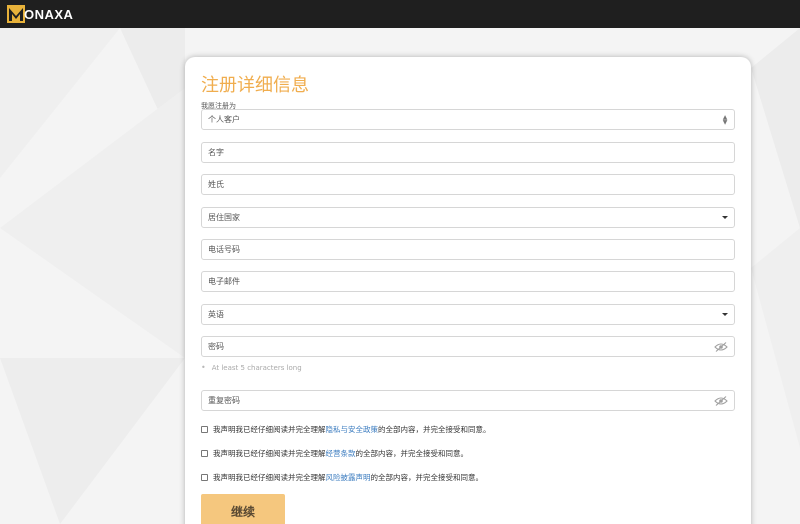 This screenshot has width=800, height=524. What do you see at coordinates (224, 119) in the screenshot?
I see `account-type-value: 个人客户` at bounding box center [224, 119].